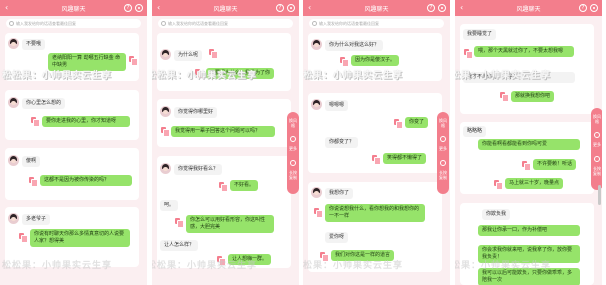 The image size is (606, 285). What do you see at coordinates (169, 205) in the screenshot?
I see `message-received: 呵。` at bounding box center [169, 205].